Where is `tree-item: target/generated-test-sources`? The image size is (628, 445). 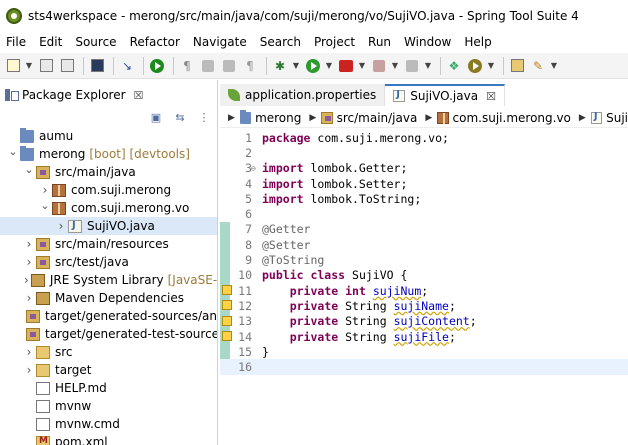 tree-item: target/generated-test-sources is located at coordinates (108, 334).